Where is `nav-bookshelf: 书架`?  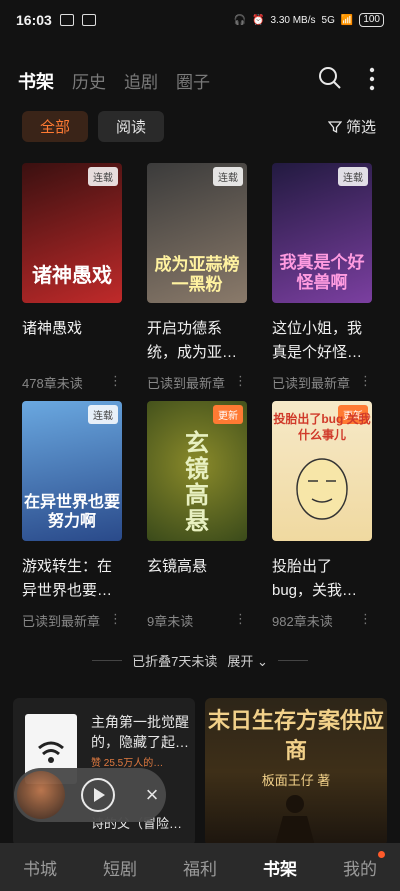
nav-bookshelf: 书架 is located at coordinates (280, 867).